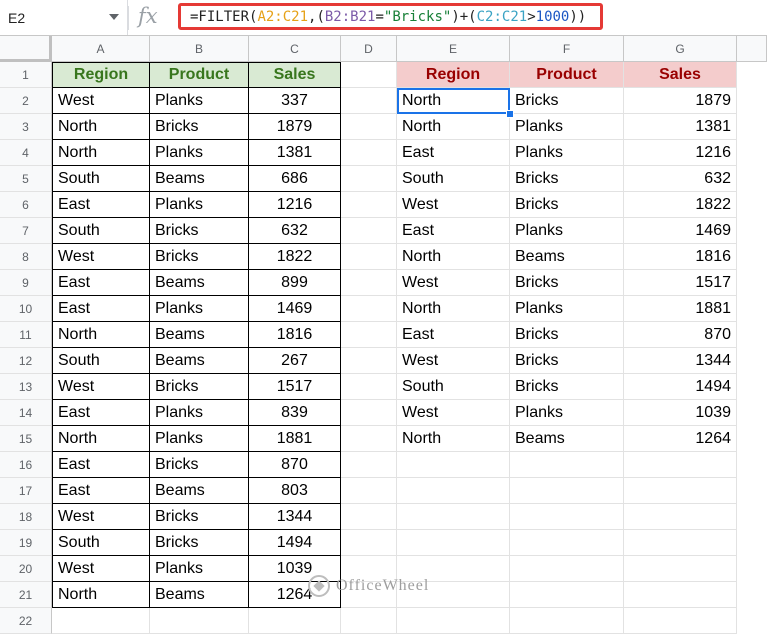 Image resolution: width=767 pixels, height=634 pixels. I want to click on result-cell: 1264, so click(680, 439).